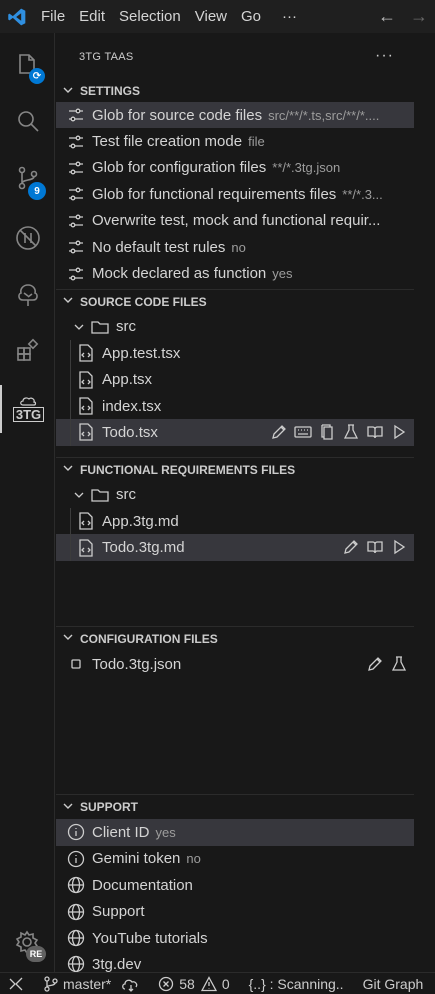 The height and width of the screenshot is (994, 435). Describe the element at coordinates (235, 547) in the screenshot. I see `functional-file-item-selected: Todo.3tg.md` at that location.